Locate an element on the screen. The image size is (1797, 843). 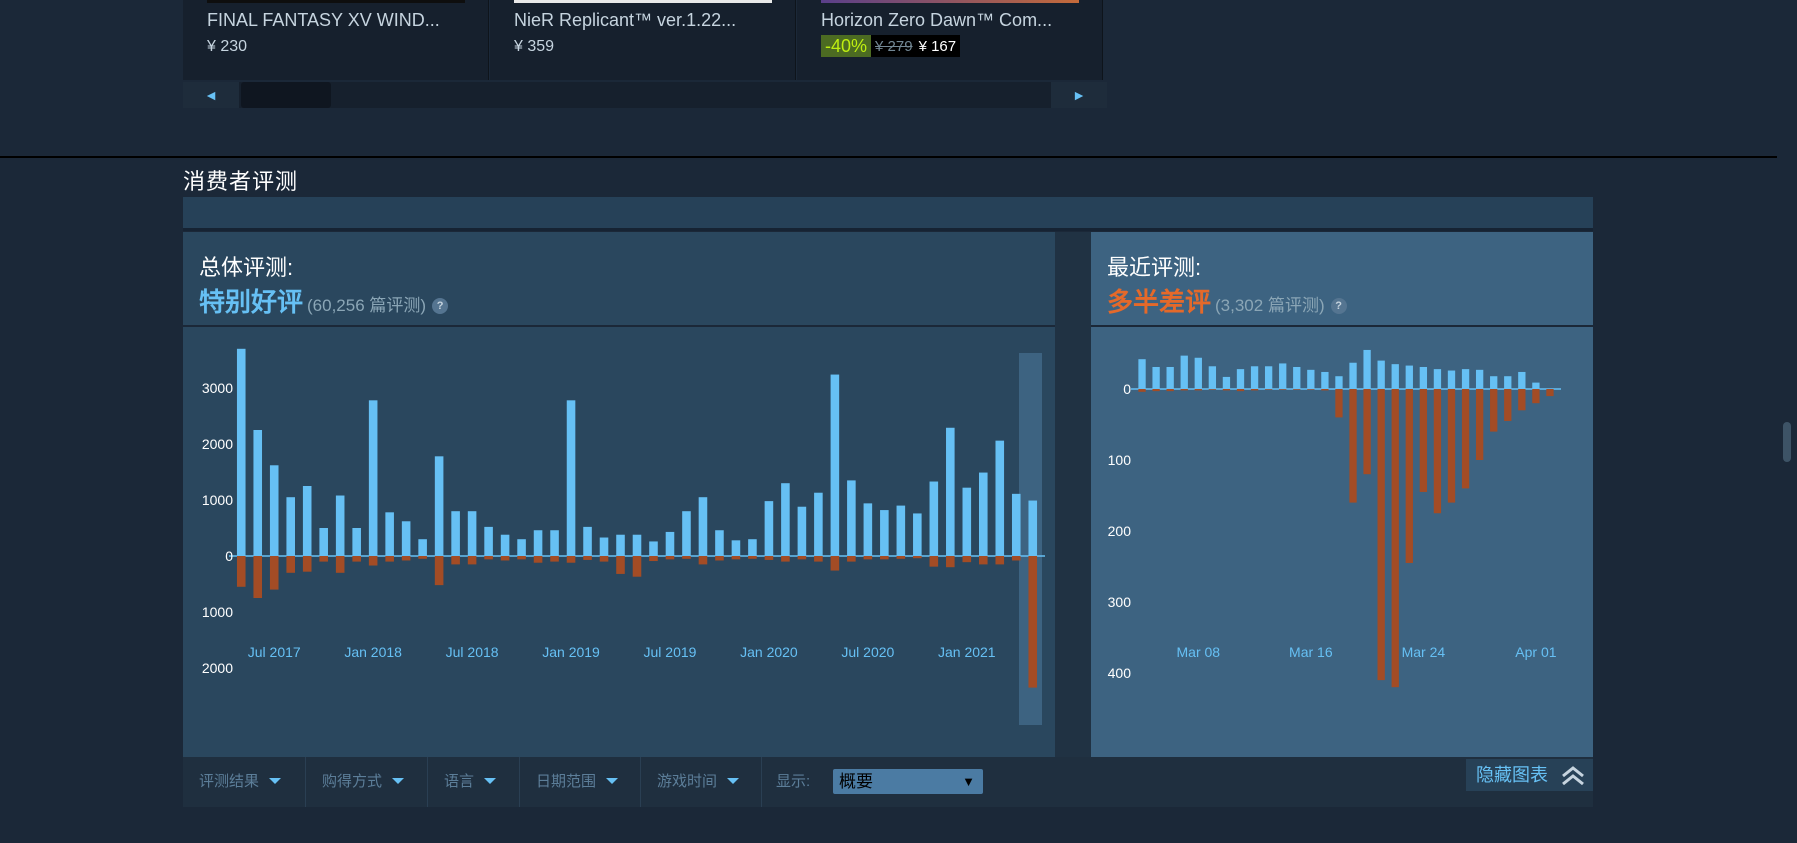
page-scrollbar is located at coordinates (1787, 442).